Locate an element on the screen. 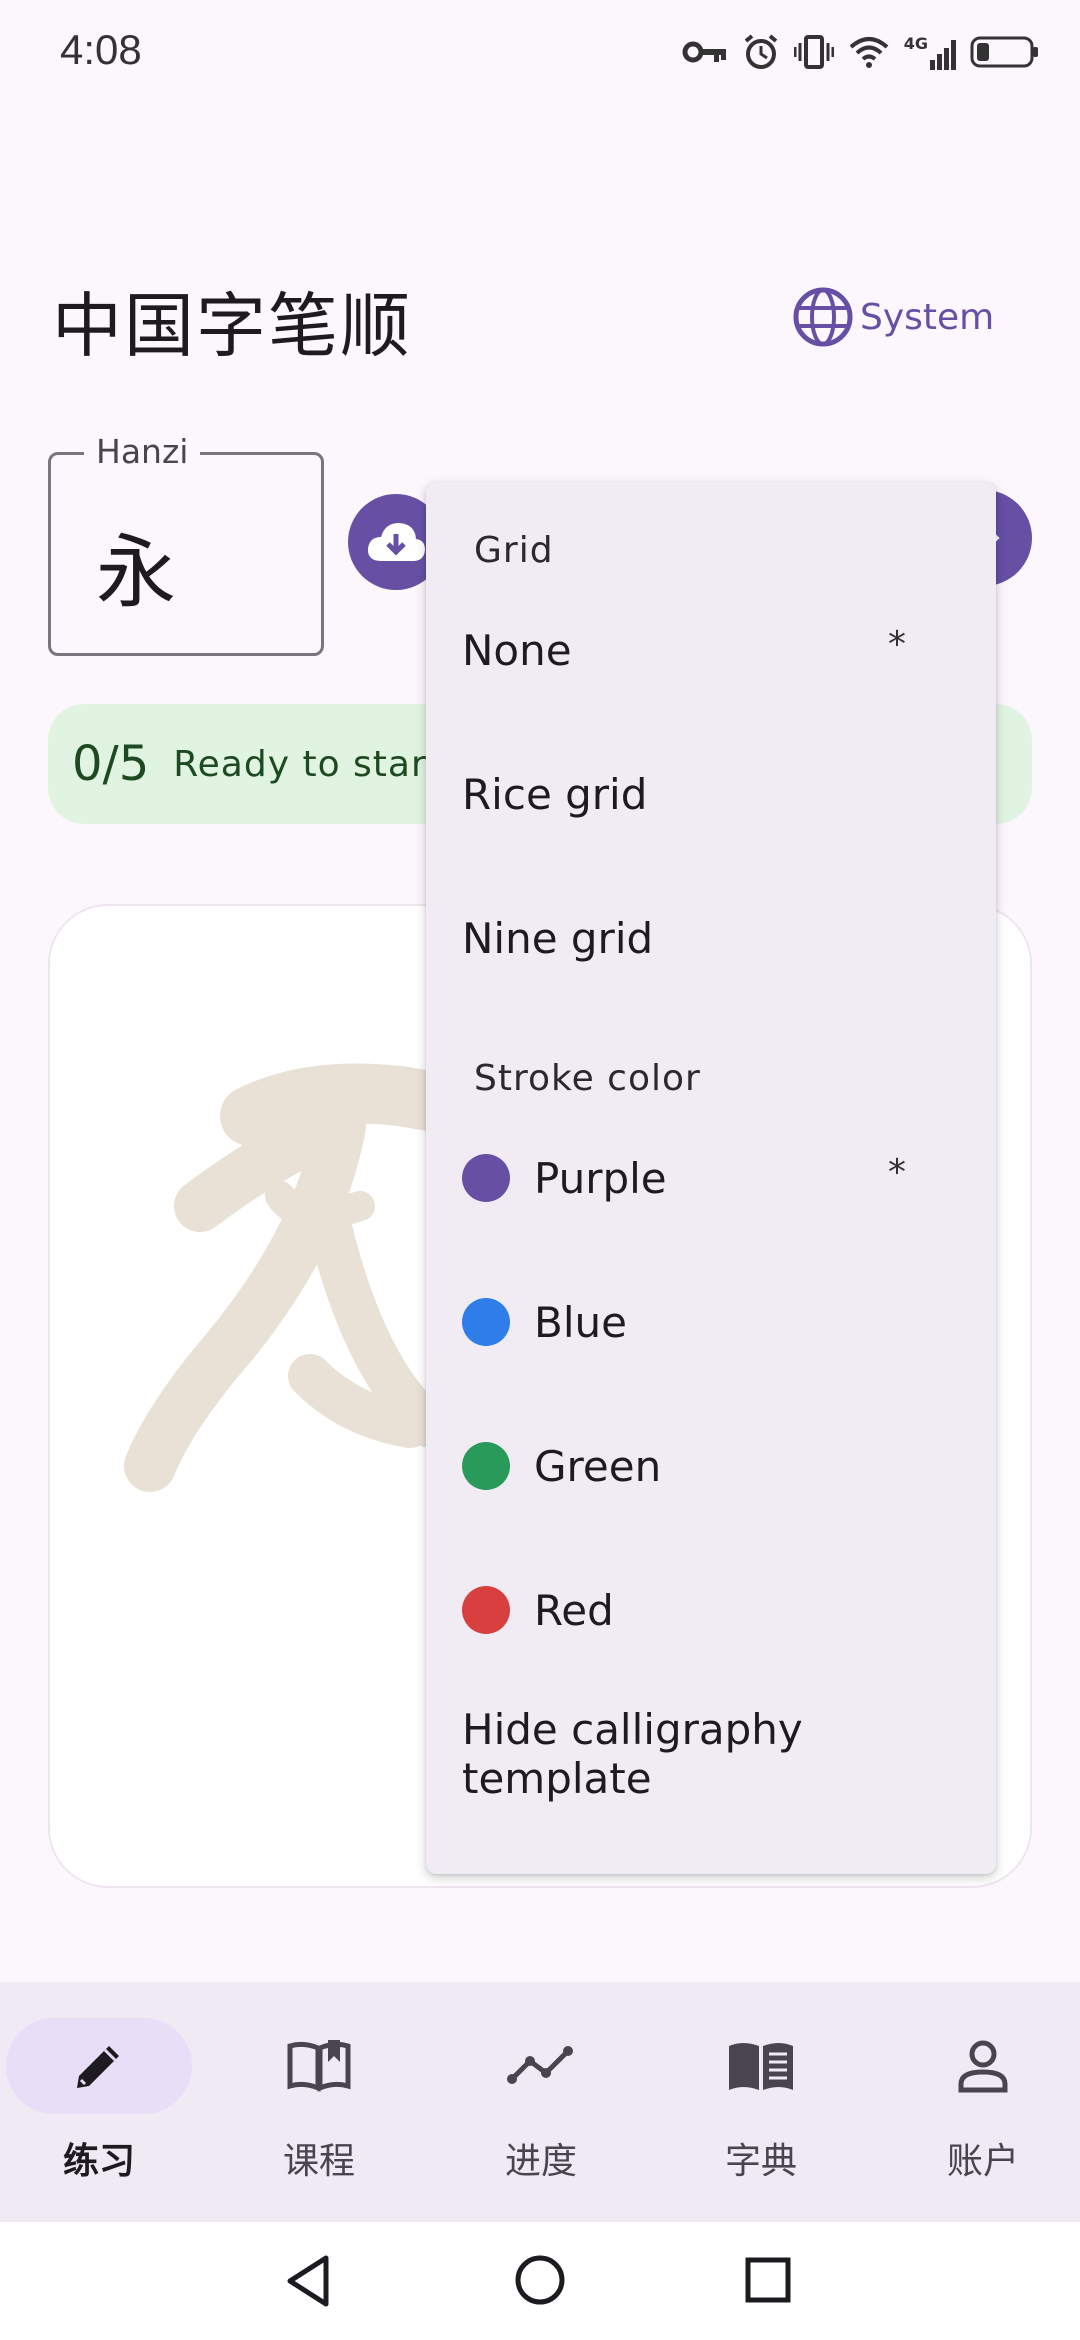 Image resolution: width=1080 pixels, height=2340 pixels. nav-label: 字典 is located at coordinates (760, 2161).